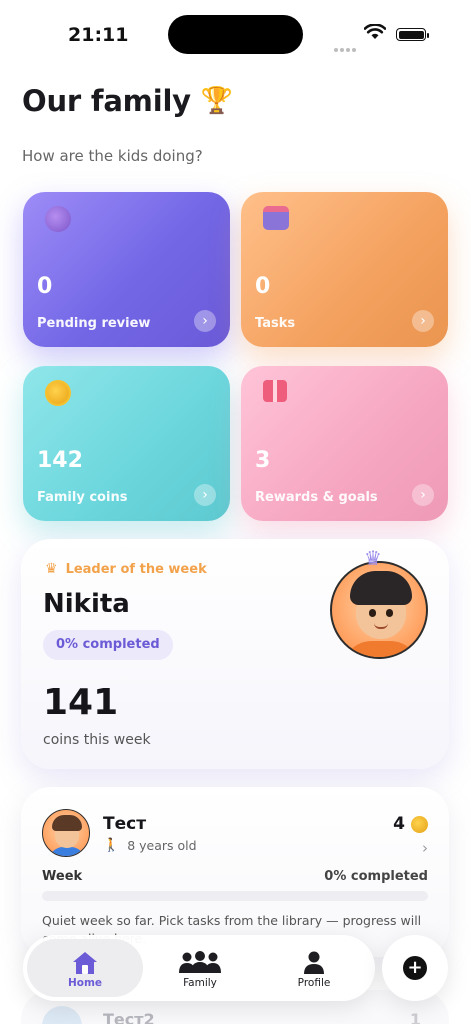 This screenshot has height=1024, width=471. What do you see at coordinates (346, 46) in the screenshot?
I see `cellular-signal-icon` at bounding box center [346, 46].